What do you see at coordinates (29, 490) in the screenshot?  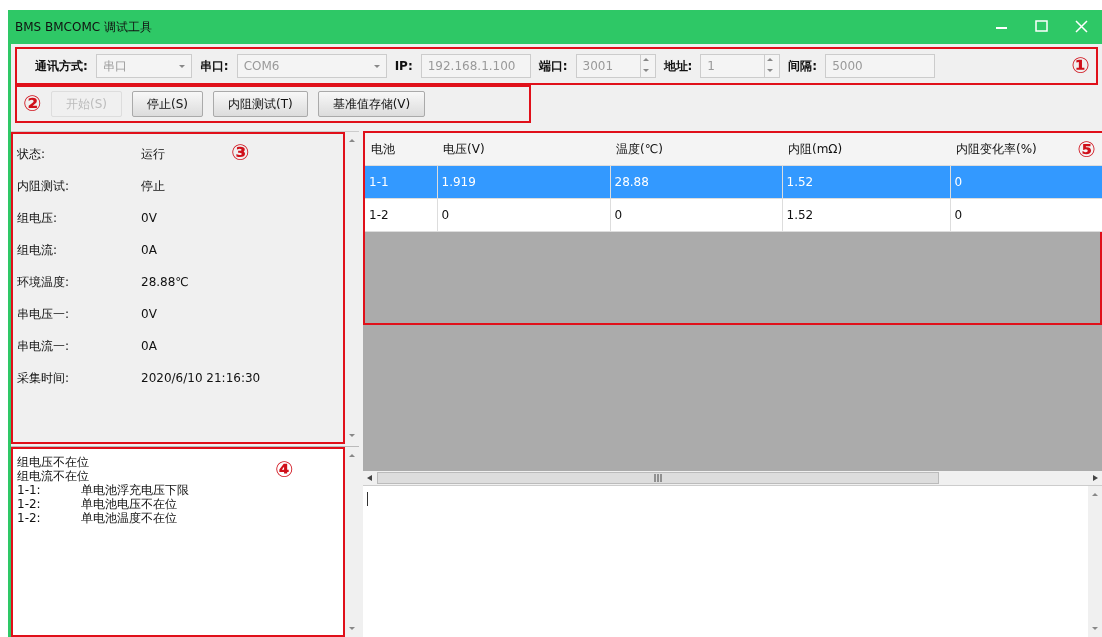 I see `log-code: 1-1:` at bounding box center [29, 490].